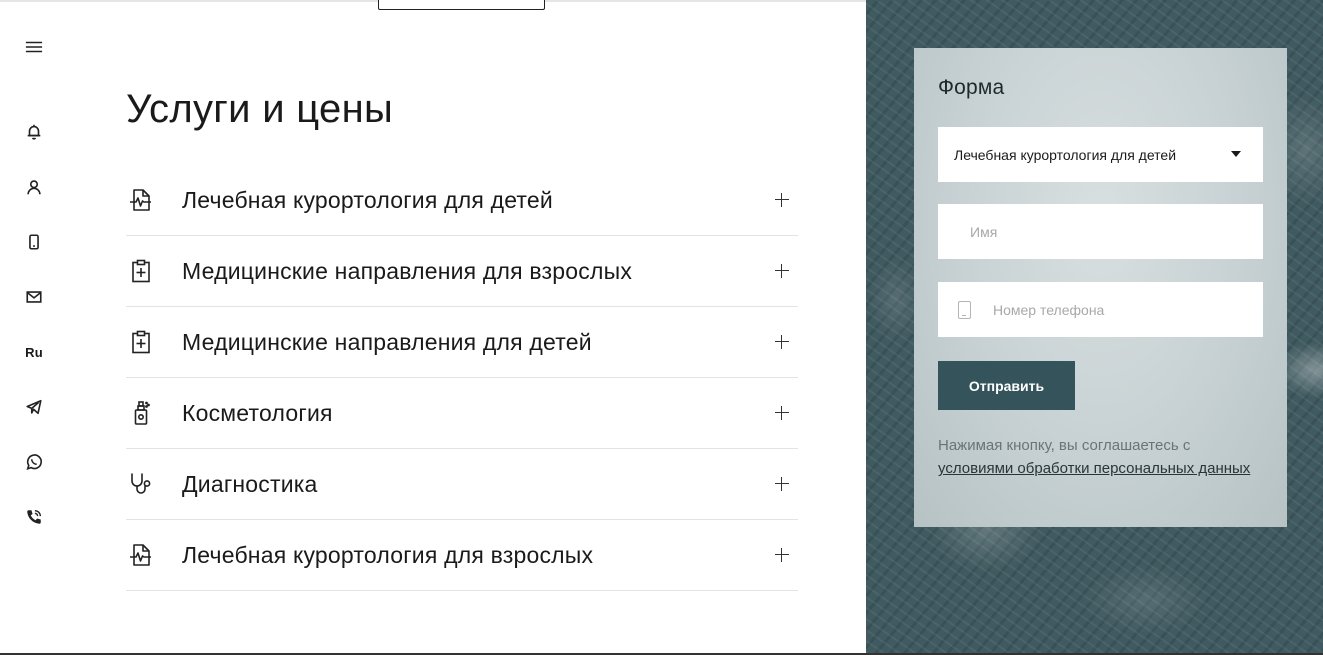 The height and width of the screenshot is (655, 1323). I want to click on service-item-resort-adults: Лечебная курортология для взрослых, so click(462, 555).